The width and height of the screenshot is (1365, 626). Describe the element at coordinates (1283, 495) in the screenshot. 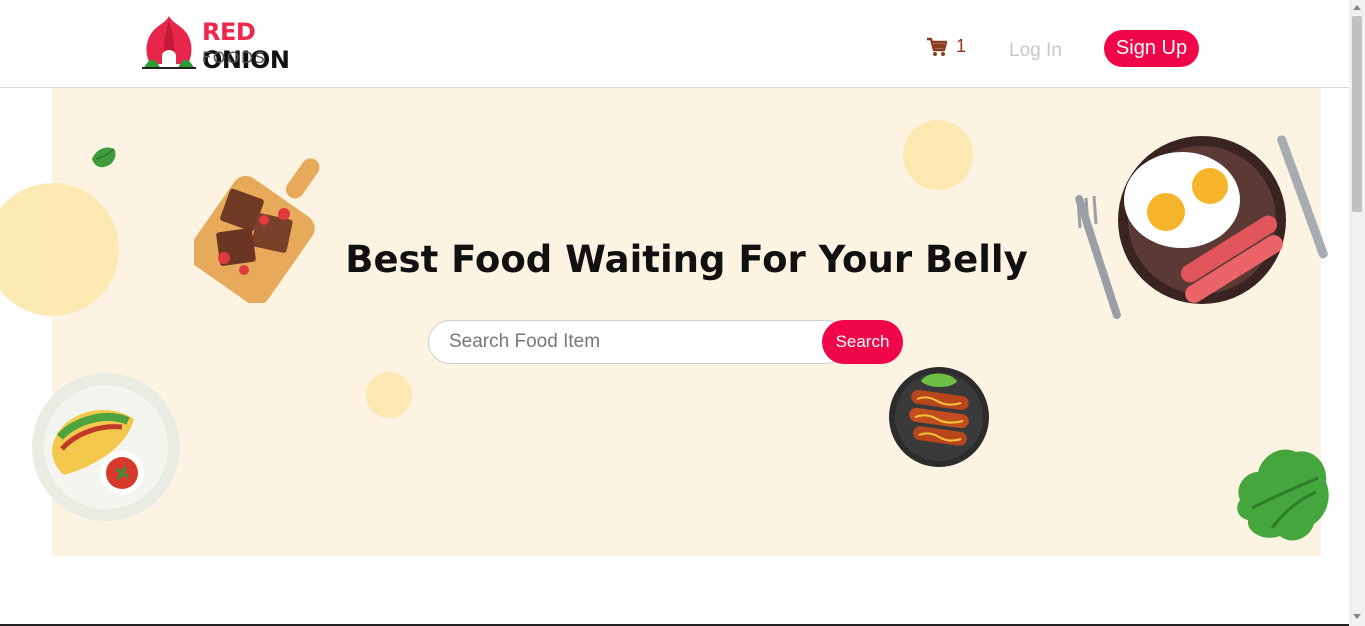

I see `lettuce-image` at that location.